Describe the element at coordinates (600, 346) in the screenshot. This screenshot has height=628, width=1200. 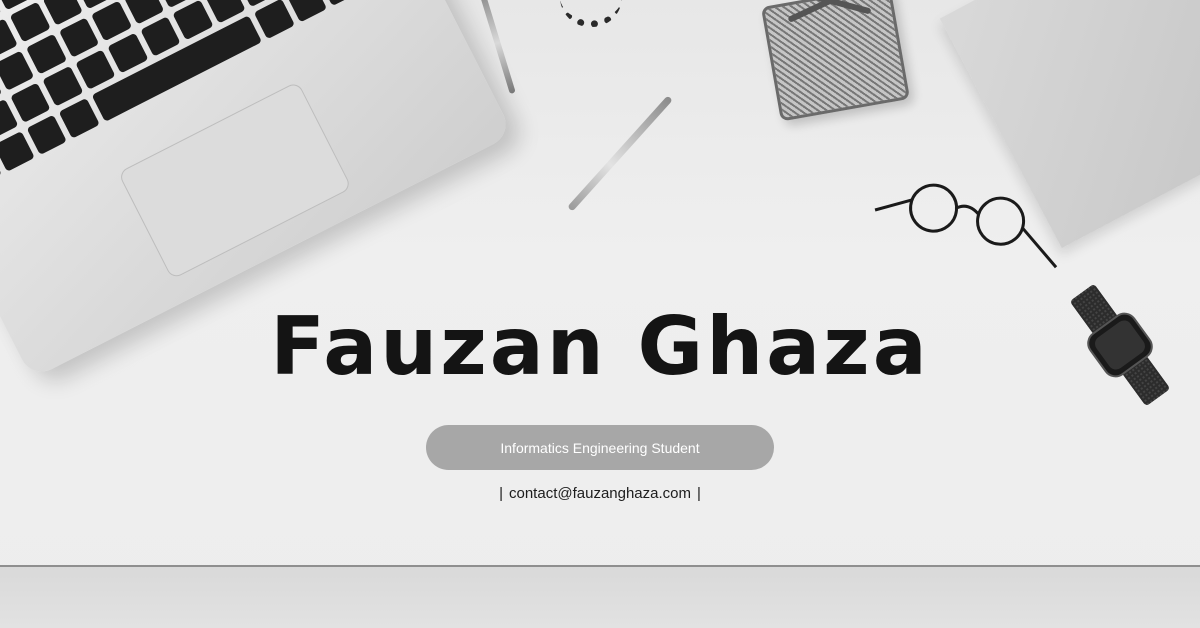
I see `person-name: Fauzan Ghaza` at that location.